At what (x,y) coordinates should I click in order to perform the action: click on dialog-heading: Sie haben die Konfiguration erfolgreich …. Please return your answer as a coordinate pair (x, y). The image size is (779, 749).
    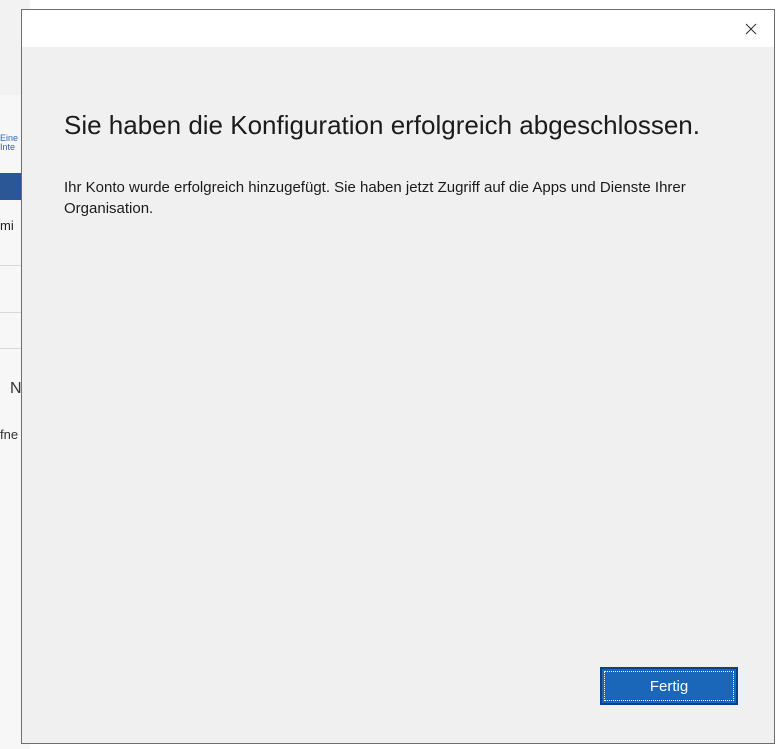
    Looking at the image, I should click on (382, 125).